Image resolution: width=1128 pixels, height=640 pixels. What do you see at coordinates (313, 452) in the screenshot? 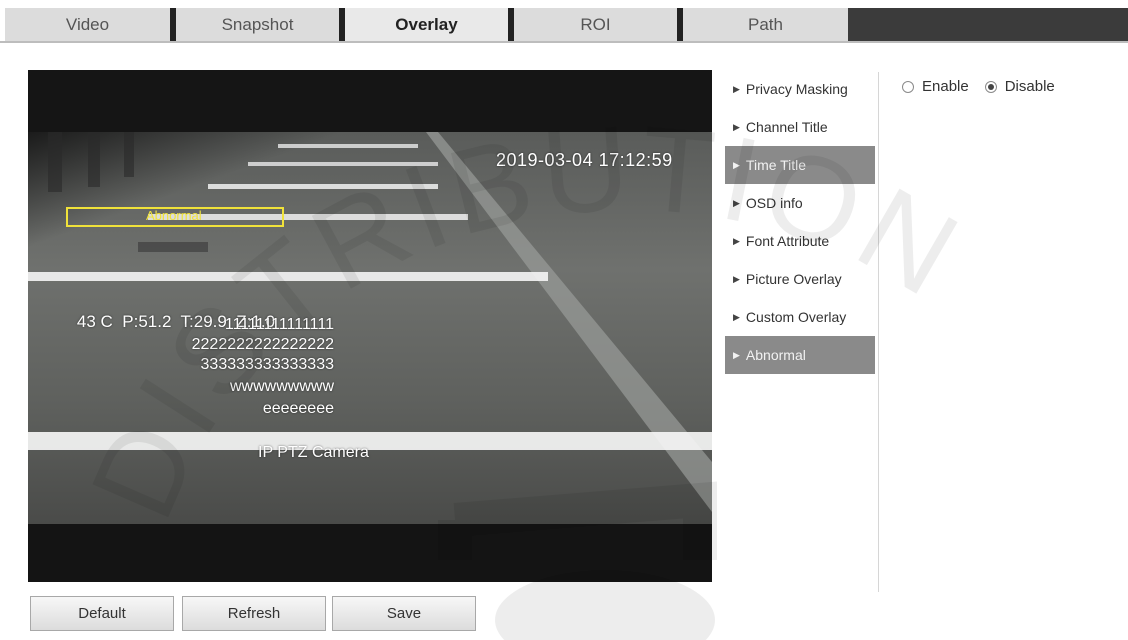
I see `channel-title-overlay: IP PTZ Camera` at bounding box center [313, 452].